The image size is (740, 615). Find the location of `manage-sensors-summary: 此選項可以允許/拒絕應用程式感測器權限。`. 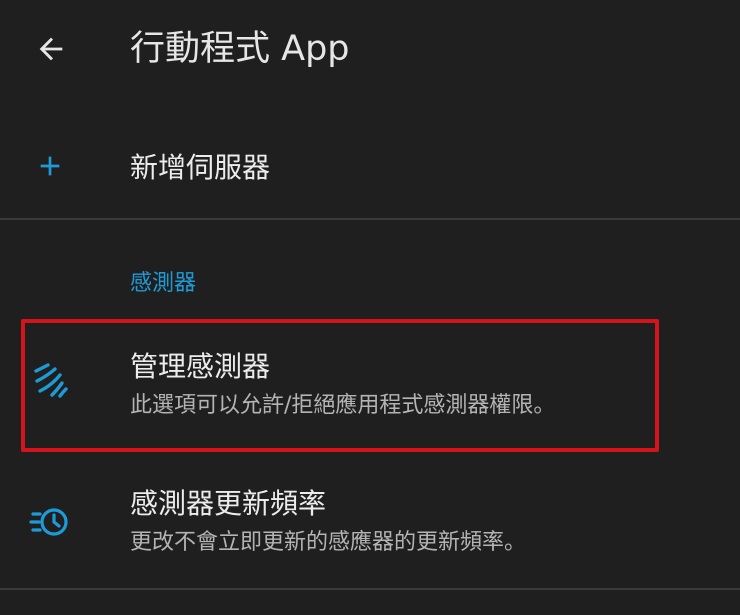

manage-sensors-summary: 此選項可以允許/拒絕應用程式感測器權限。 is located at coordinates (343, 405).